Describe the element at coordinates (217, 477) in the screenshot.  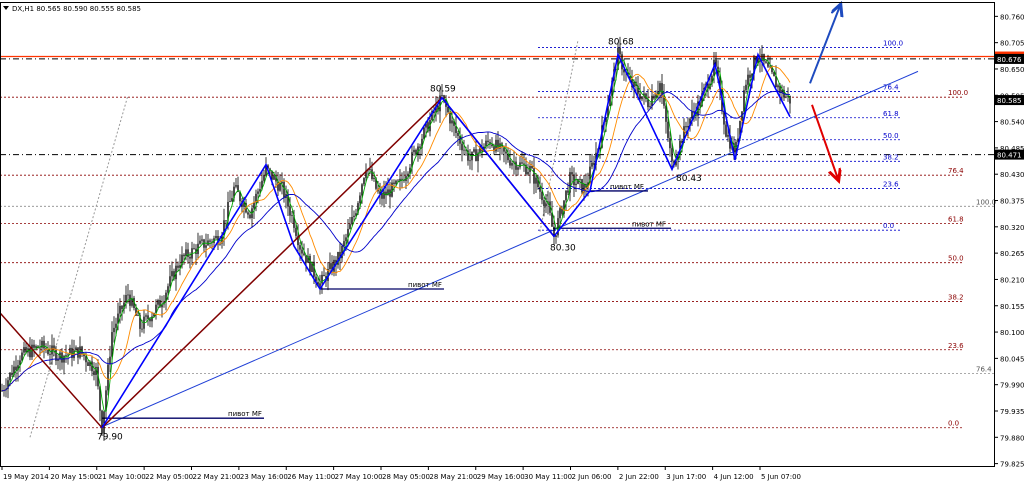
I see `x-tick-label: 22 May 21:00` at that location.